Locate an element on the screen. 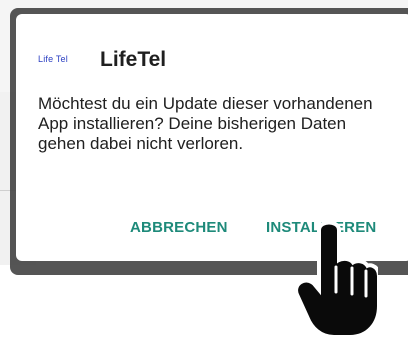  dialog-title: LifeTel is located at coordinates (133, 59).